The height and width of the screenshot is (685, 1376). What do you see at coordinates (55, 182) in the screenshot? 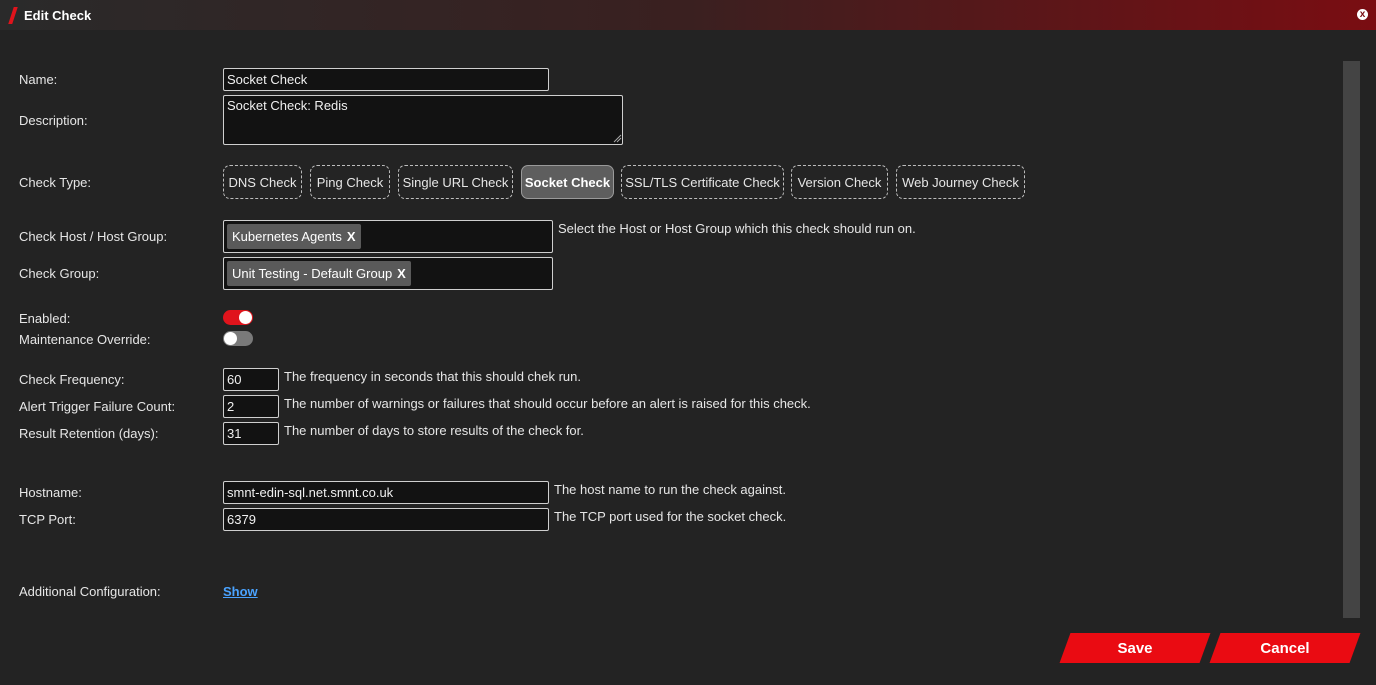
I see `check-type-label: Check Type:` at bounding box center [55, 182].